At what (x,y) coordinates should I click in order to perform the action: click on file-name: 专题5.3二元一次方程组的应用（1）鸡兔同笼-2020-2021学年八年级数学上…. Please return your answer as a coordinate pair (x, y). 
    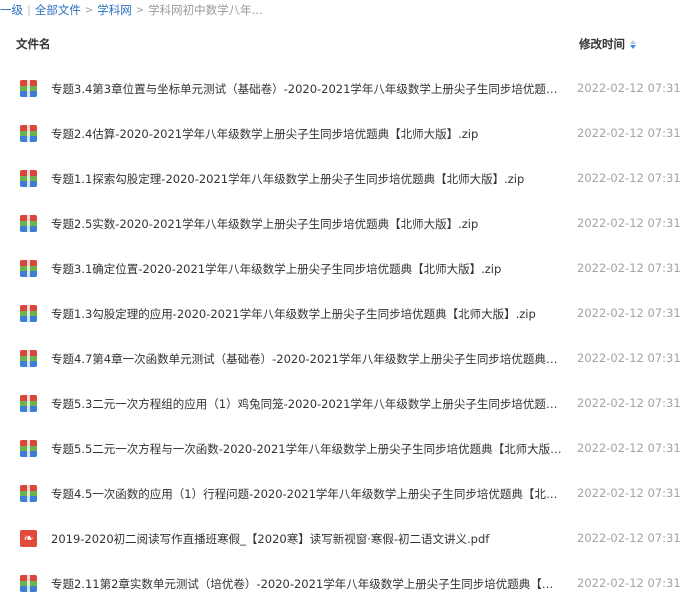
    Looking at the image, I should click on (307, 404).